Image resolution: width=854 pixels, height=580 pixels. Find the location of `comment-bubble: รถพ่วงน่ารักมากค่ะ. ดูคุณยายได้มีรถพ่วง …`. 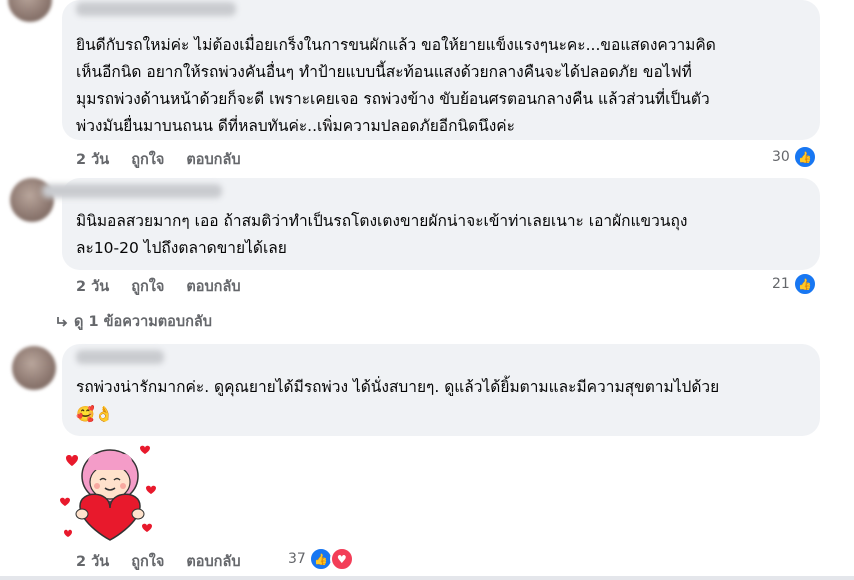

comment-bubble: รถพ่วงน่ารักมากค่ะ. ดูคุณยายได้มีรถพ่วง … is located at coordinates (441, 390).